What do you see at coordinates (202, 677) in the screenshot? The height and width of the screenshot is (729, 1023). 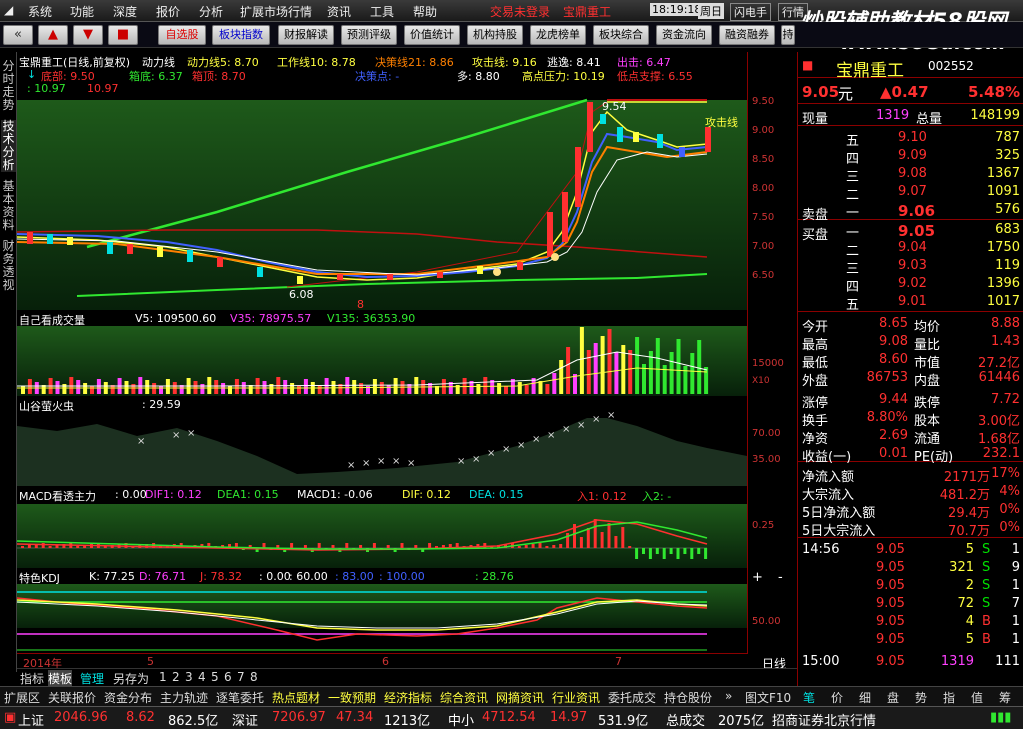 I see `tab-slot-4: 4` at bounding box center [202, 677].